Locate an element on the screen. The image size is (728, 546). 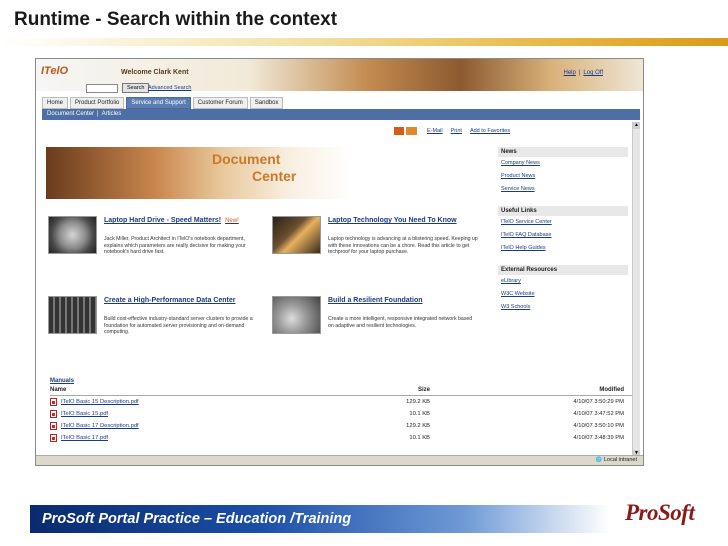
sidebar-link-product-news: Product News is located at coordinates (563, 176).